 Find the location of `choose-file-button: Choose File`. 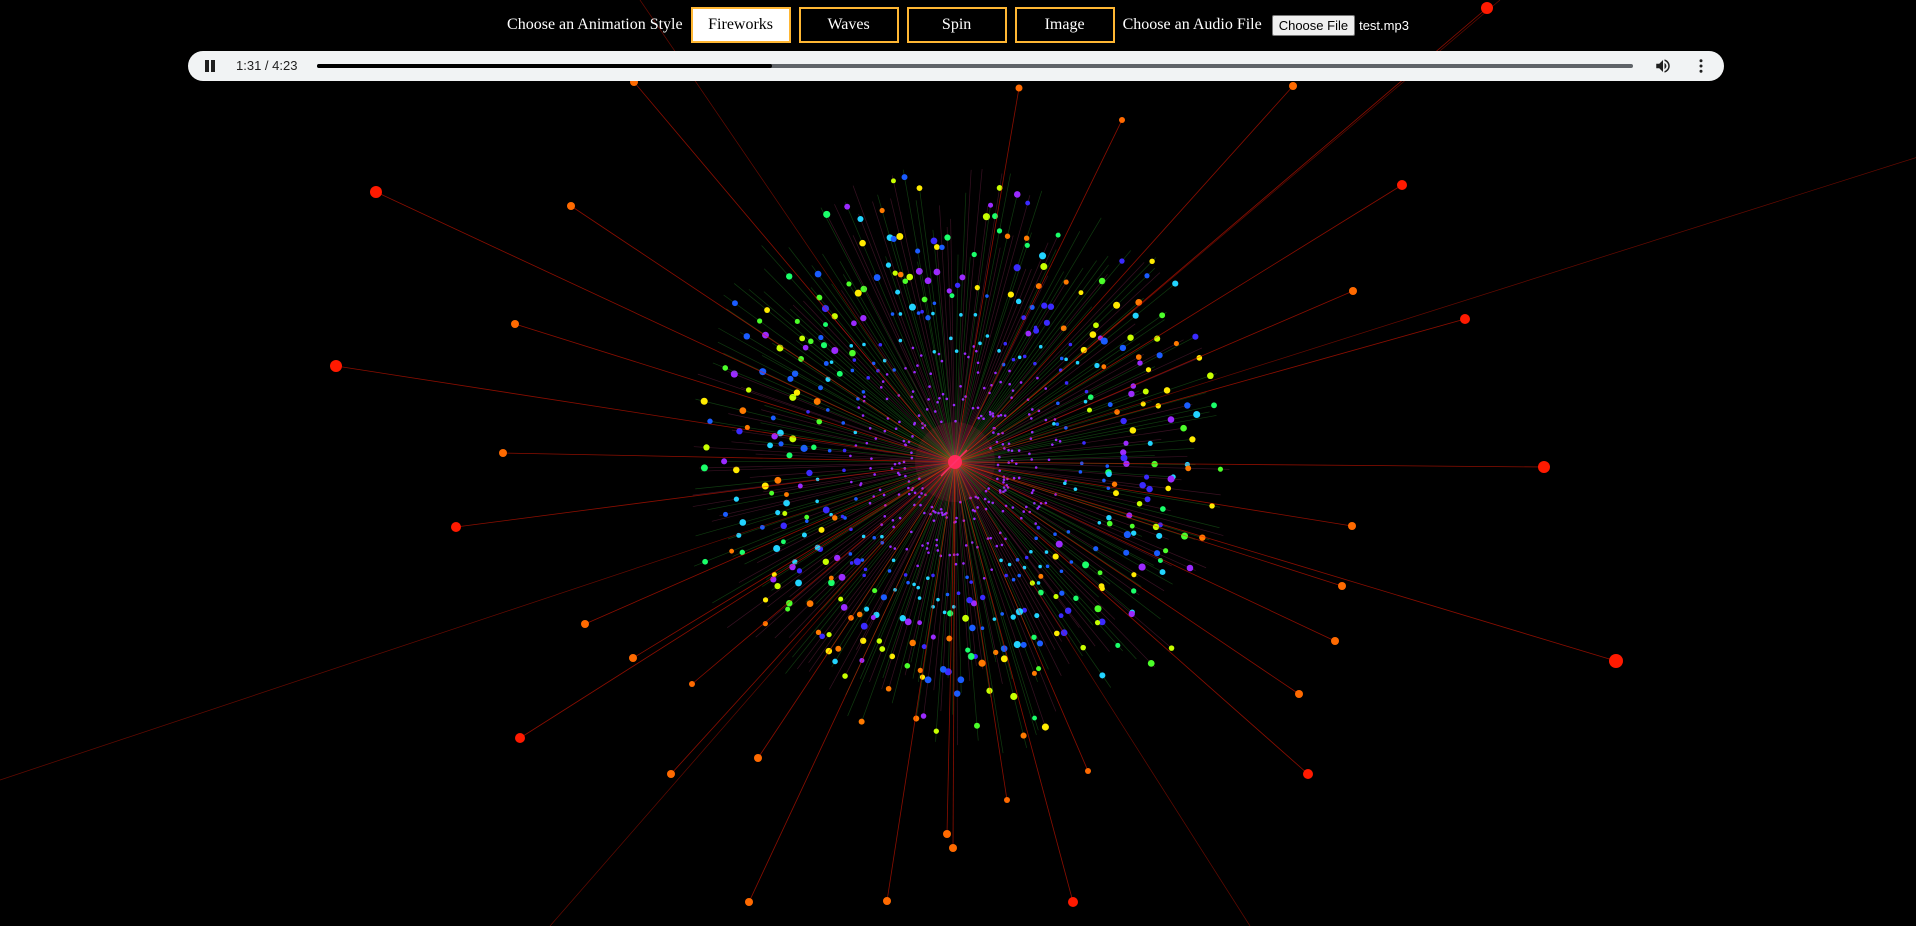

choose-file-button: Choose File is located at coordinates (1313, 25).